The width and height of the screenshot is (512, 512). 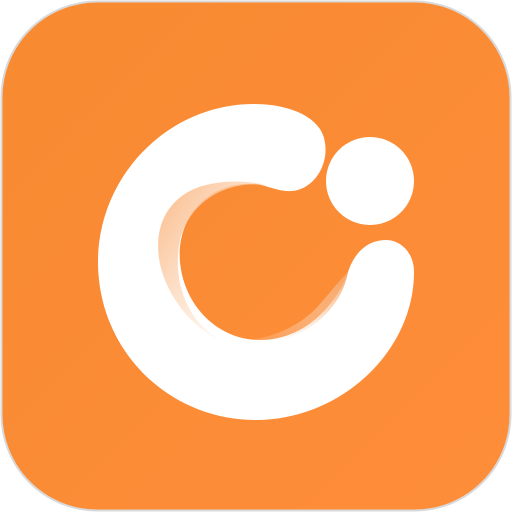 What do you see at coordinates (370, 181) in the screenshot?
I see `dot-icon` at bounding box center [370, 181].